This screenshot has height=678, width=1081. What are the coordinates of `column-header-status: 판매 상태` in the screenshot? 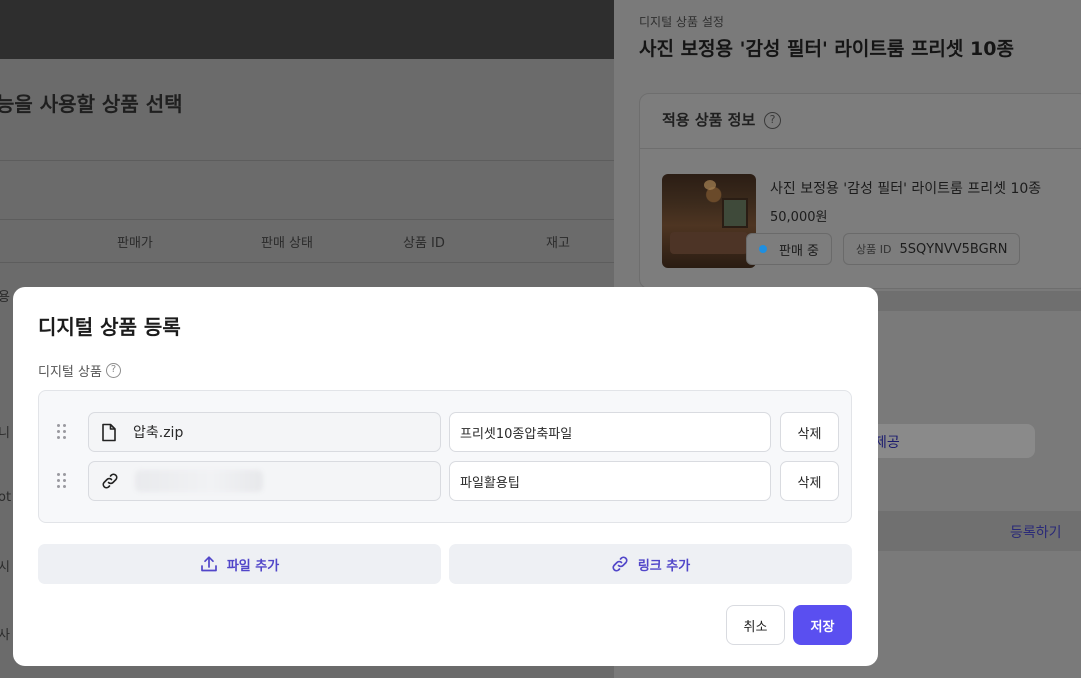 It's located at (287, 243).